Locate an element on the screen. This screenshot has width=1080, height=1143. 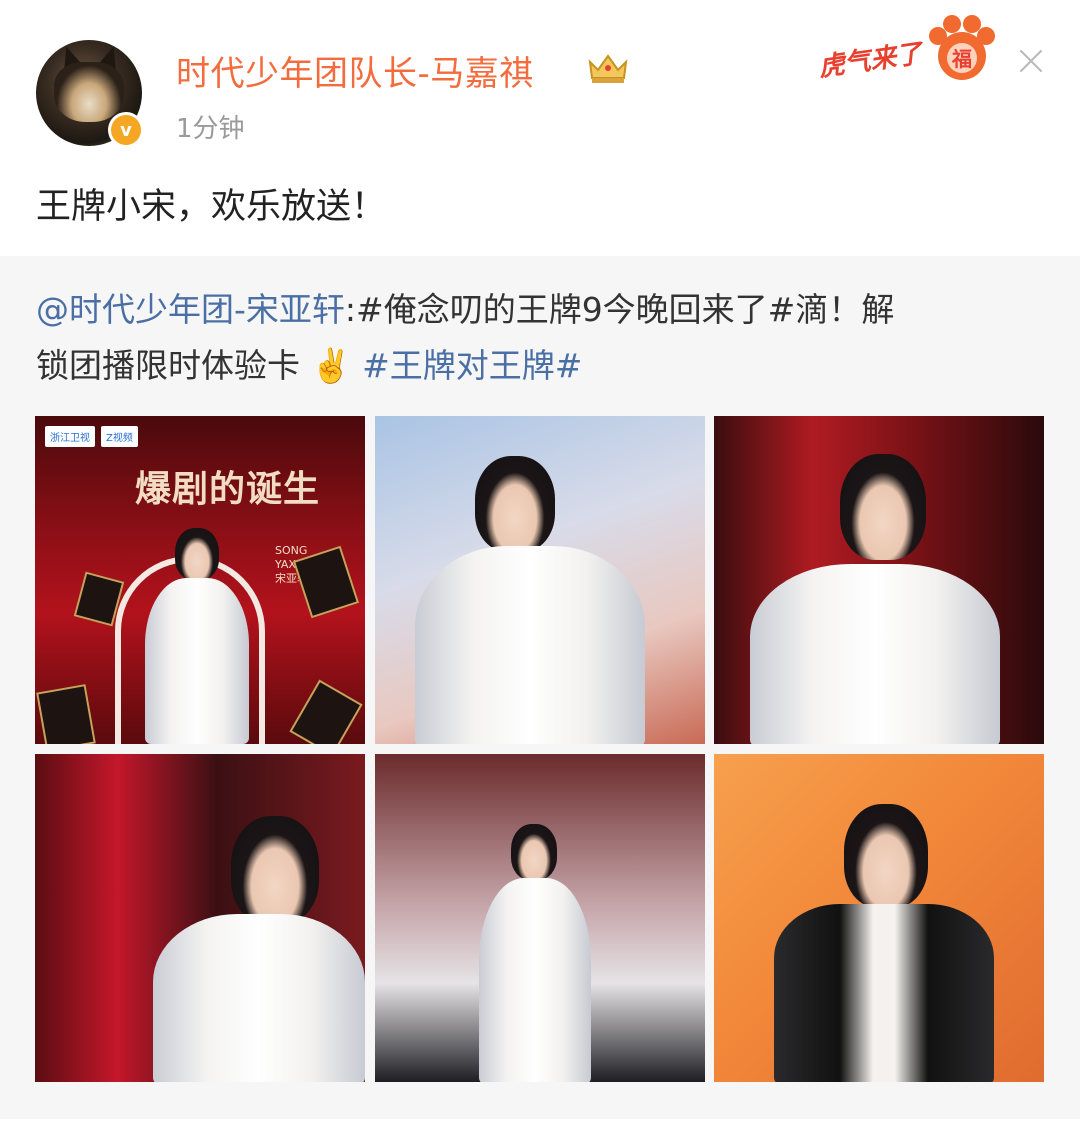
verified-icon: v is located at coordinates (126, 130).